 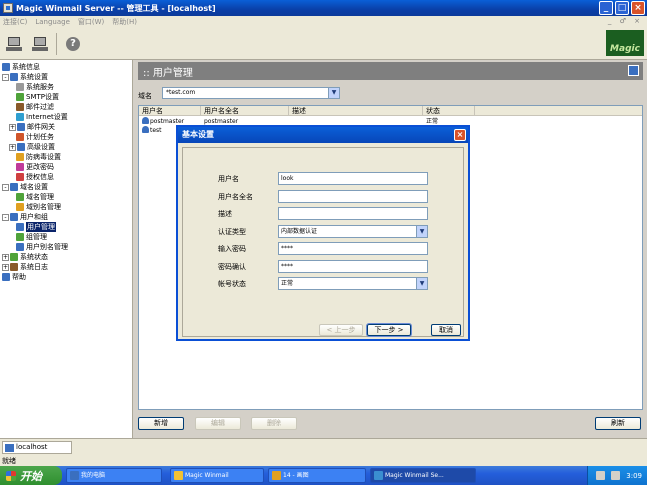 I want to click on tree-item: - 用户和组, so click(x=25, y=217).